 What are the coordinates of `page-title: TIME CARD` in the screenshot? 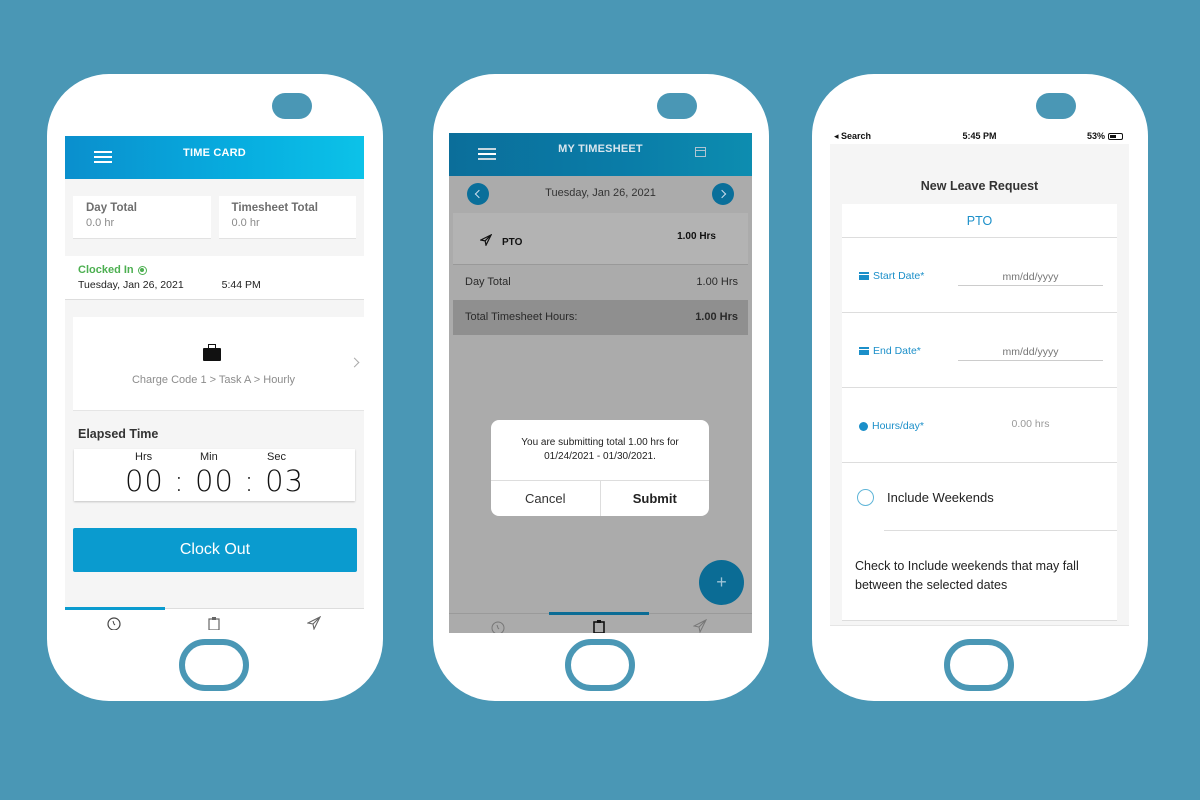 It's located at (214, 153).